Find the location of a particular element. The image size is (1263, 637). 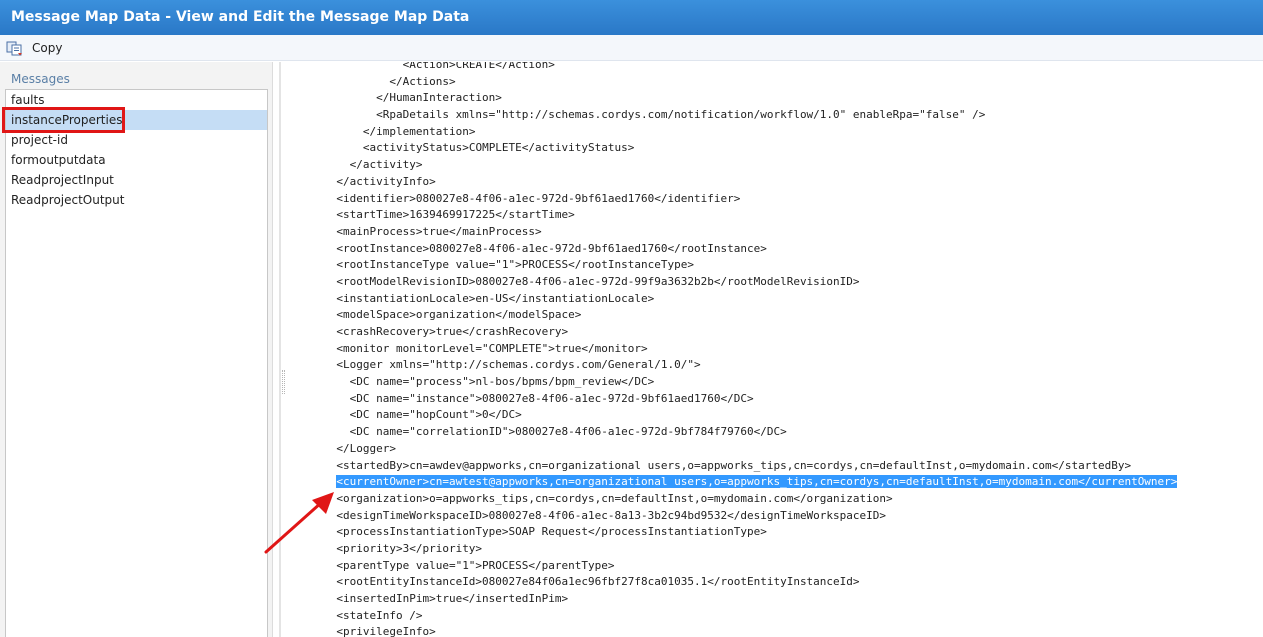

xml-line-text: </activity> is located at coordinates (386, 165).